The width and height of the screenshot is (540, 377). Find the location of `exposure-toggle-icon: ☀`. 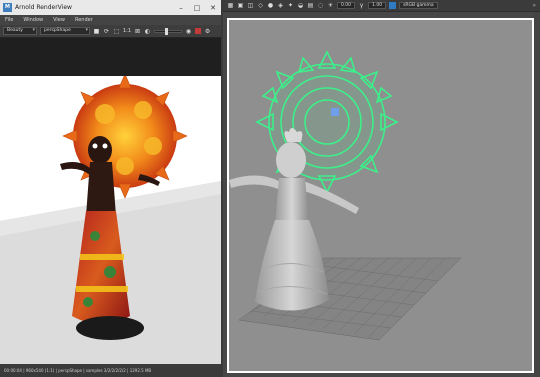

exposure-toggle-icon: ☀ is located at coordinates (330, 5).